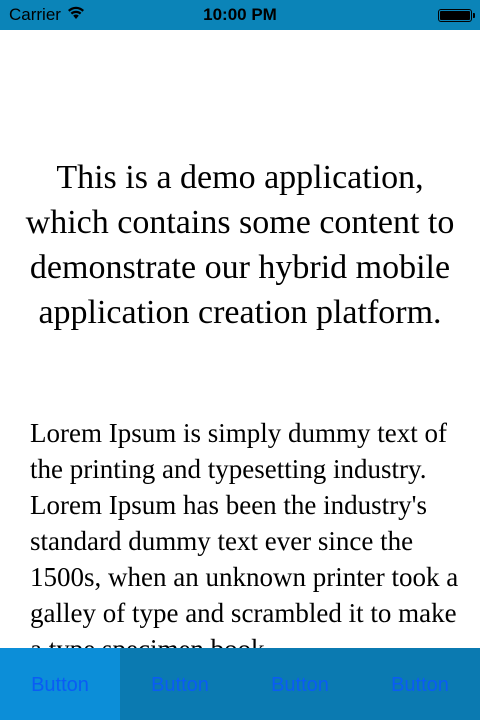 The width and height of the screenshot is (480, 720). What do you see at coordinates (60, 684) in the screenshot?
I see `tab-button-1: Button` at bounding box center [60, 684].